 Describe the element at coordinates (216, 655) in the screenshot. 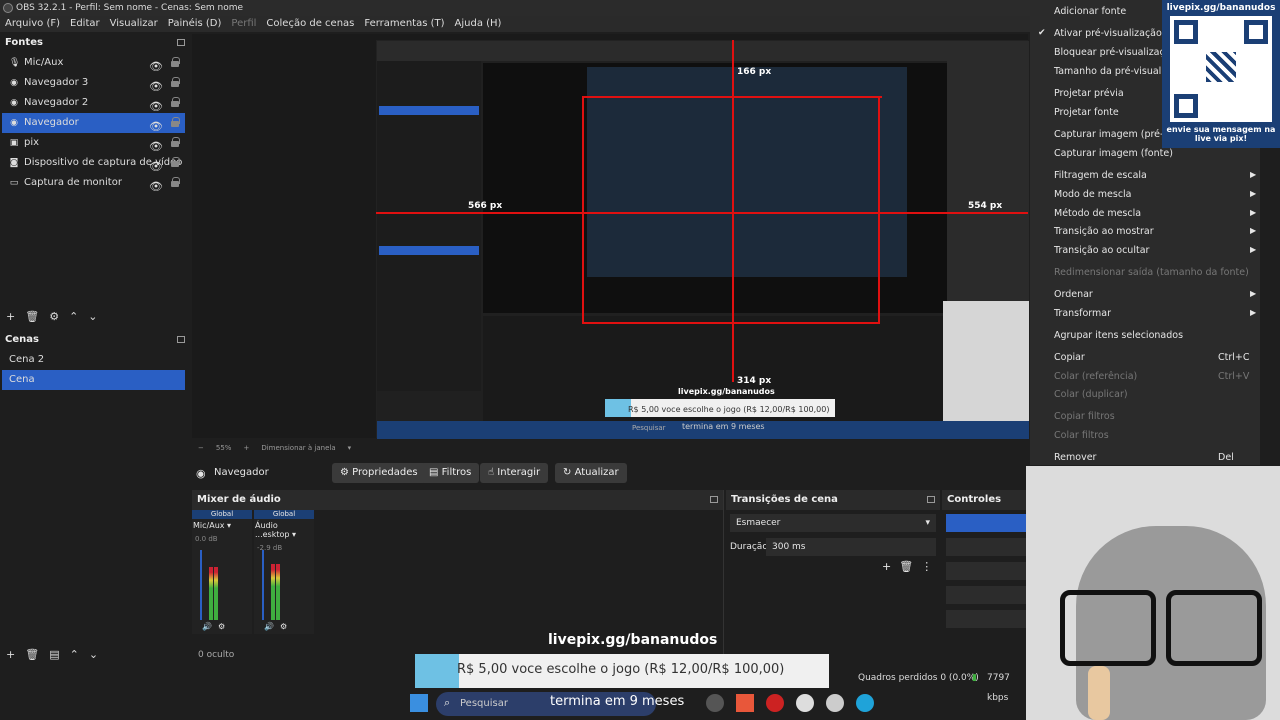

I see `hidden-count: 0 oculto` at that location.